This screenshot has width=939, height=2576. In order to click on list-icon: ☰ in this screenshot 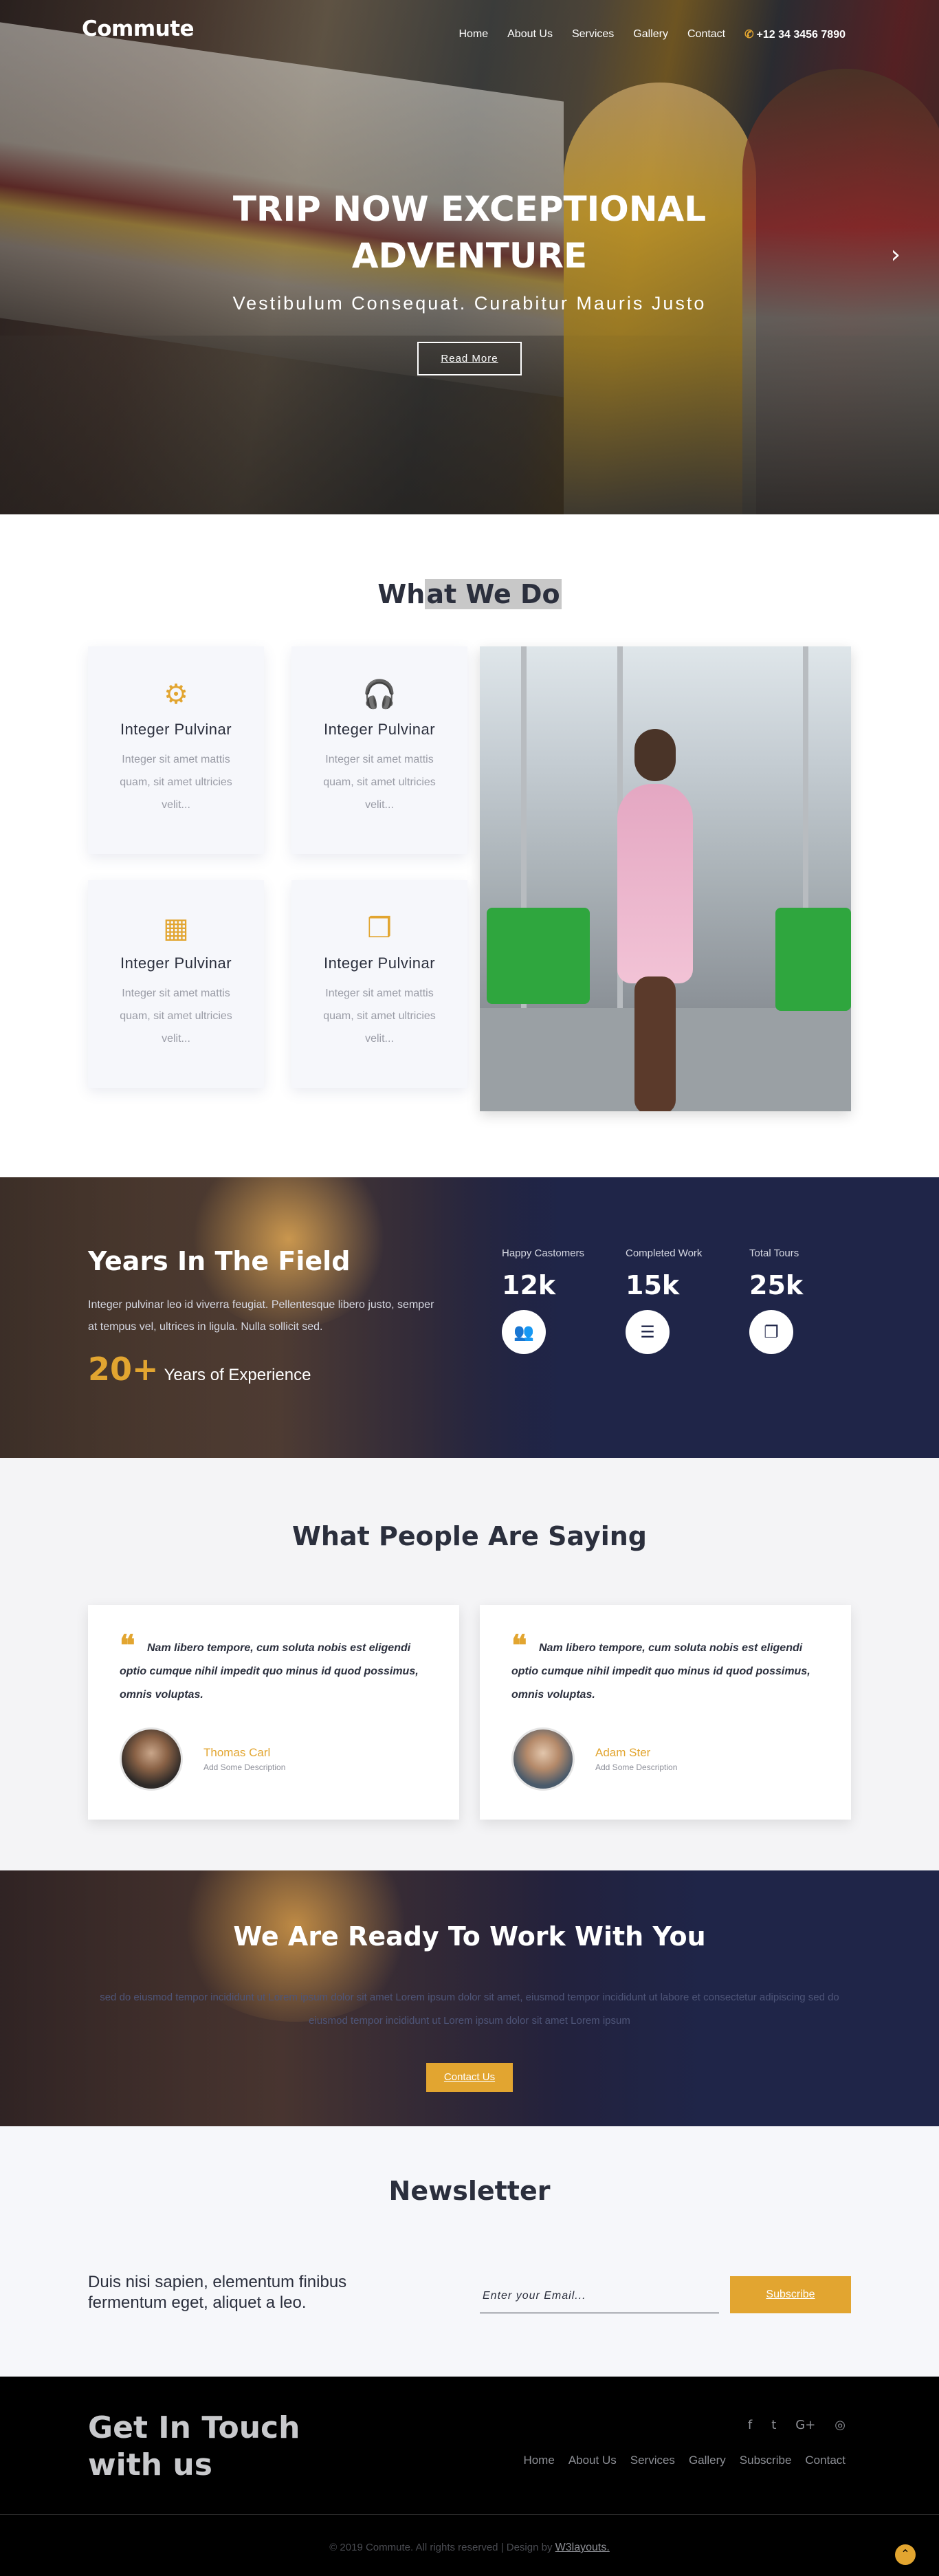, I will do `click(648, 1332)`.